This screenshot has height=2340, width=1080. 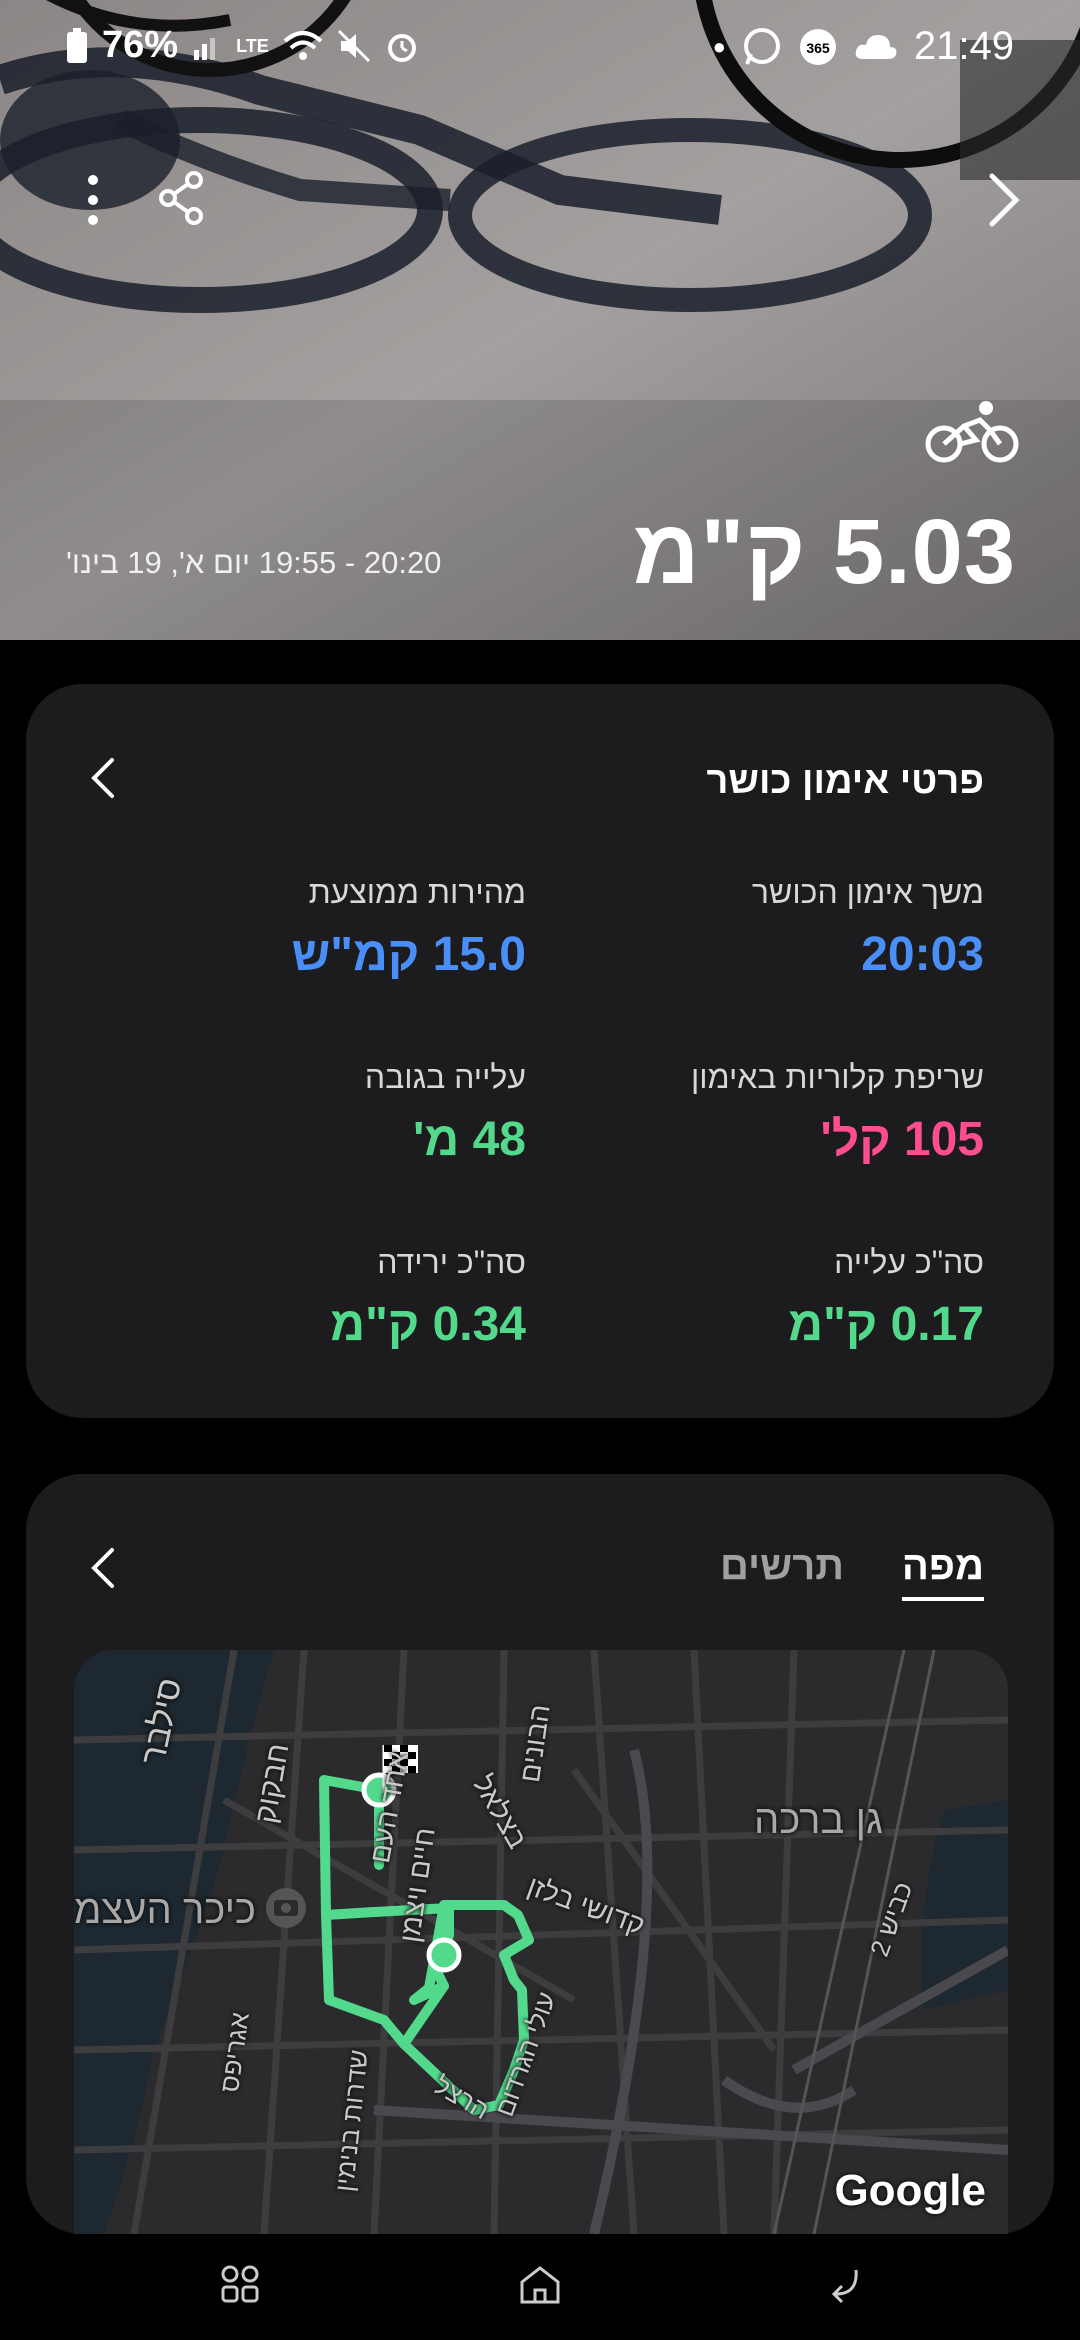 What do you see at coordinates (181, 198) in the screenshot?
I see `share-icon` at bounding box center [181, 198].